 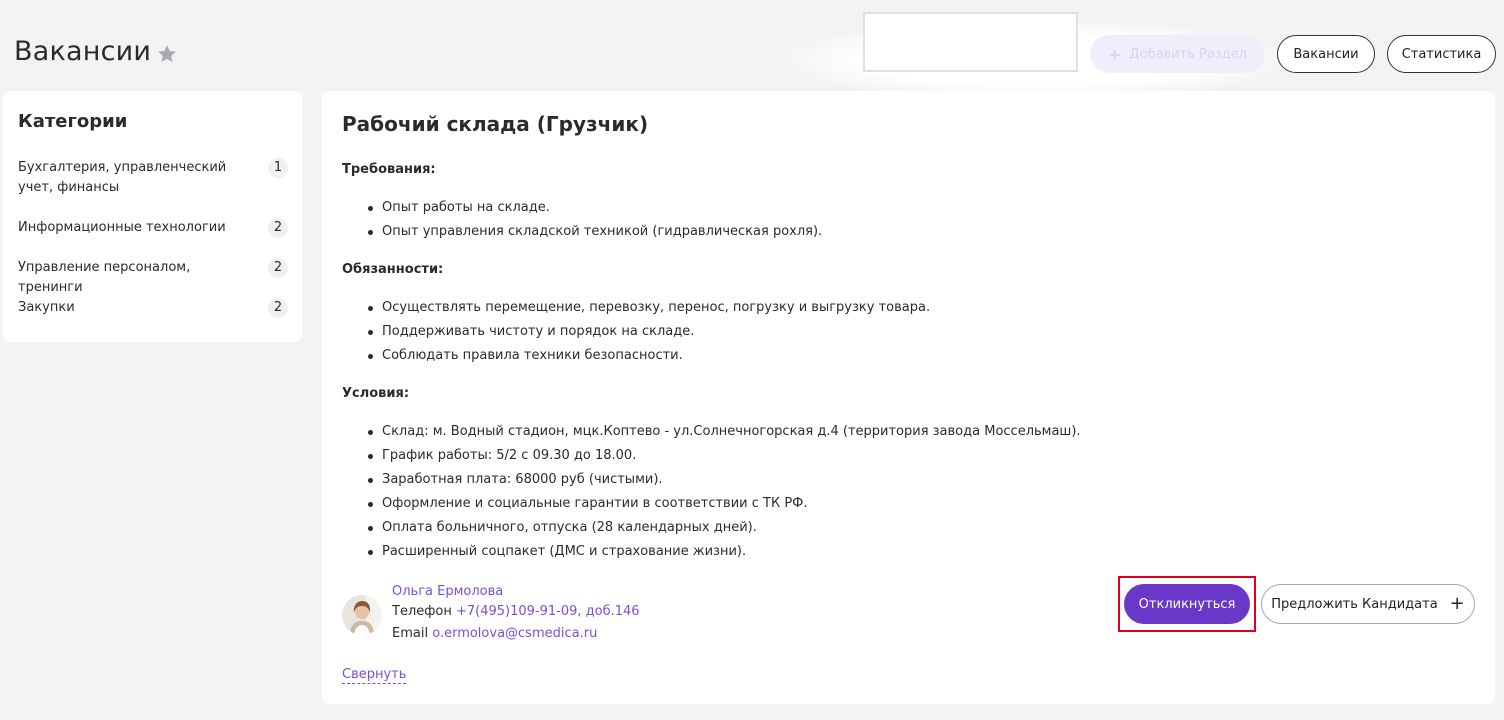 I want to click on phone-link: +7(495)109-91-09, доб.146, so click(x=548, y=611).